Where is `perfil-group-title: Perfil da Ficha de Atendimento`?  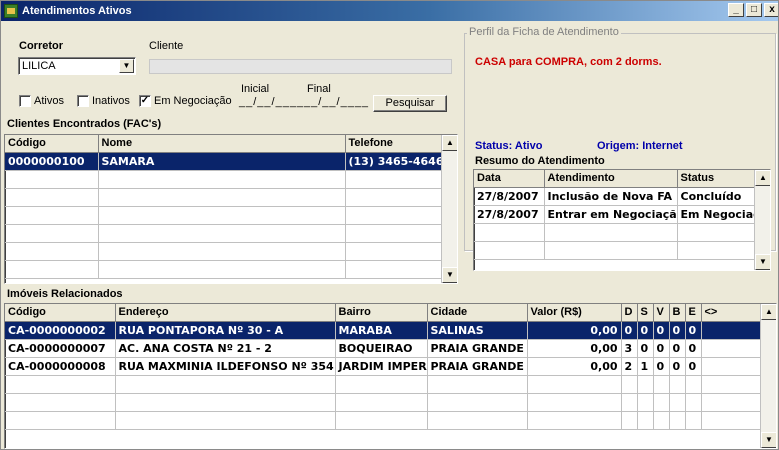
perfil-group-title: Perfil da Ficha de Atendimento is located at coordinates (544, 32).